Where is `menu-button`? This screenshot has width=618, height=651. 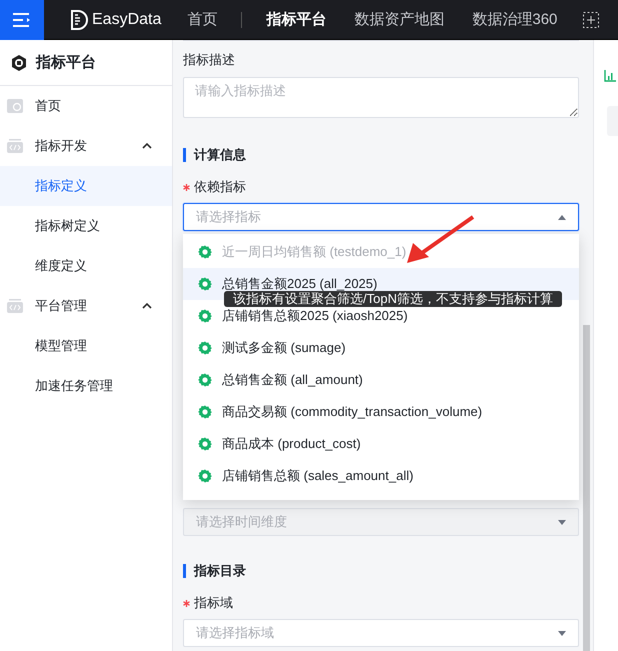
menu-button is located at coordinates (22, 20).